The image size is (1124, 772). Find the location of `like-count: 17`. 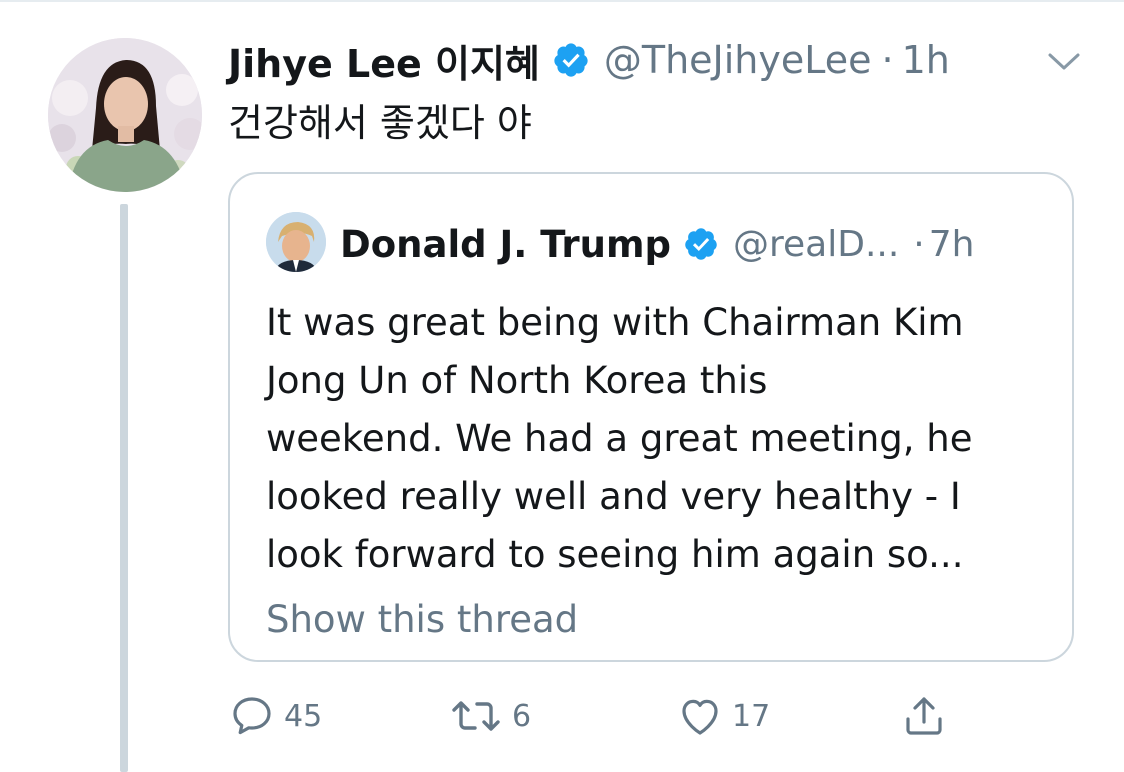

like-count: 17 is located at coordinates (751, 716).